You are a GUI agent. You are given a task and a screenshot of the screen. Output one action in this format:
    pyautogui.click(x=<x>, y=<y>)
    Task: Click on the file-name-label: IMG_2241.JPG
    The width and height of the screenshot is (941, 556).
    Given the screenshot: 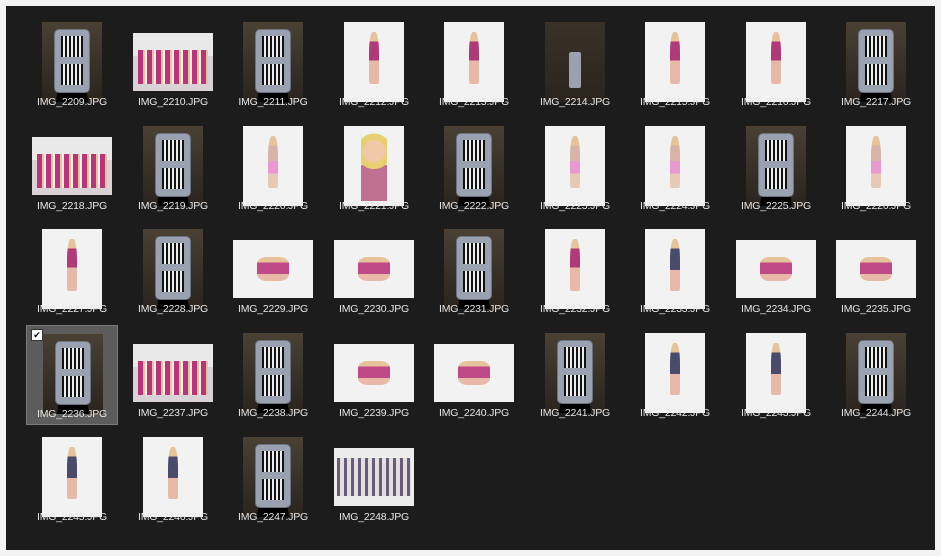 What is the action you would take?
    pyautogui.click(x=575, y=413)
    